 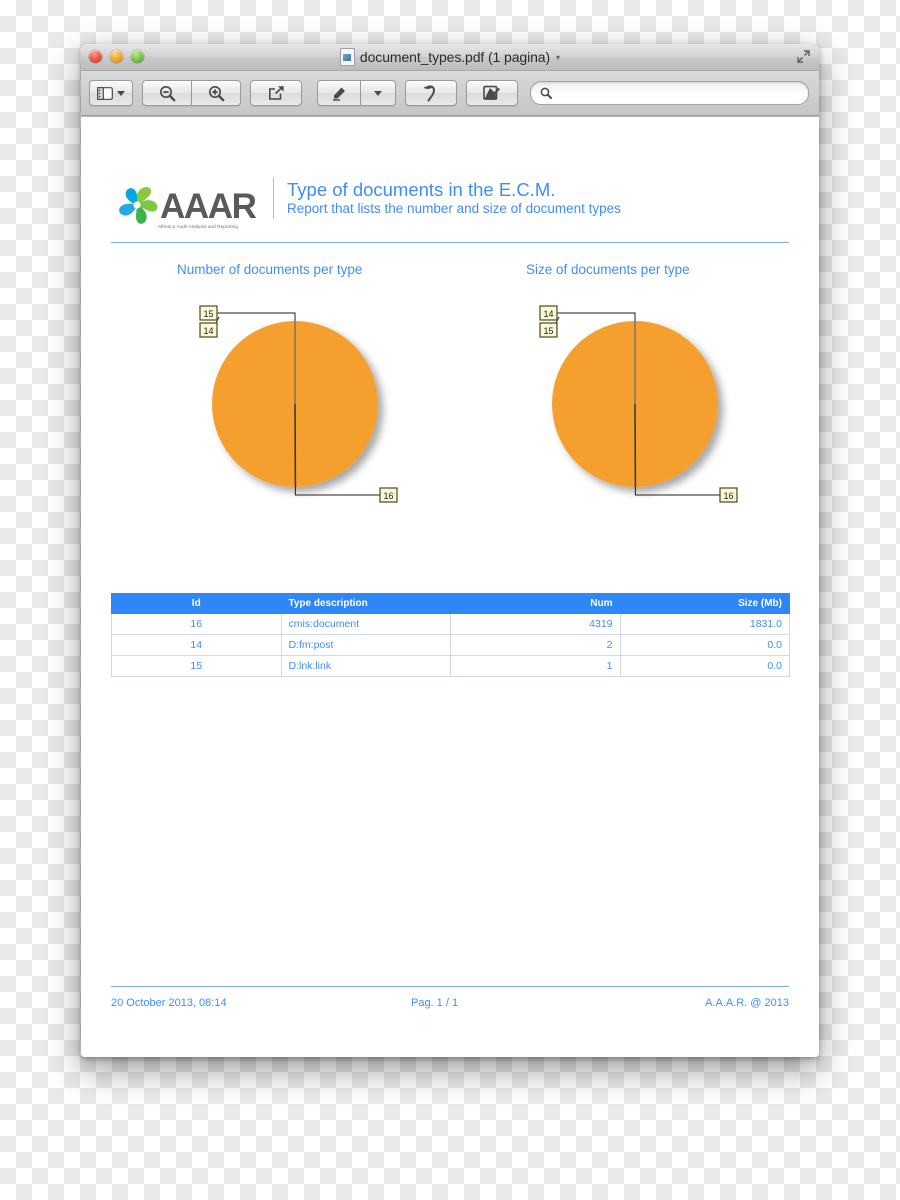 I want to click on cell-id: 14, so click(x=196, y=645).